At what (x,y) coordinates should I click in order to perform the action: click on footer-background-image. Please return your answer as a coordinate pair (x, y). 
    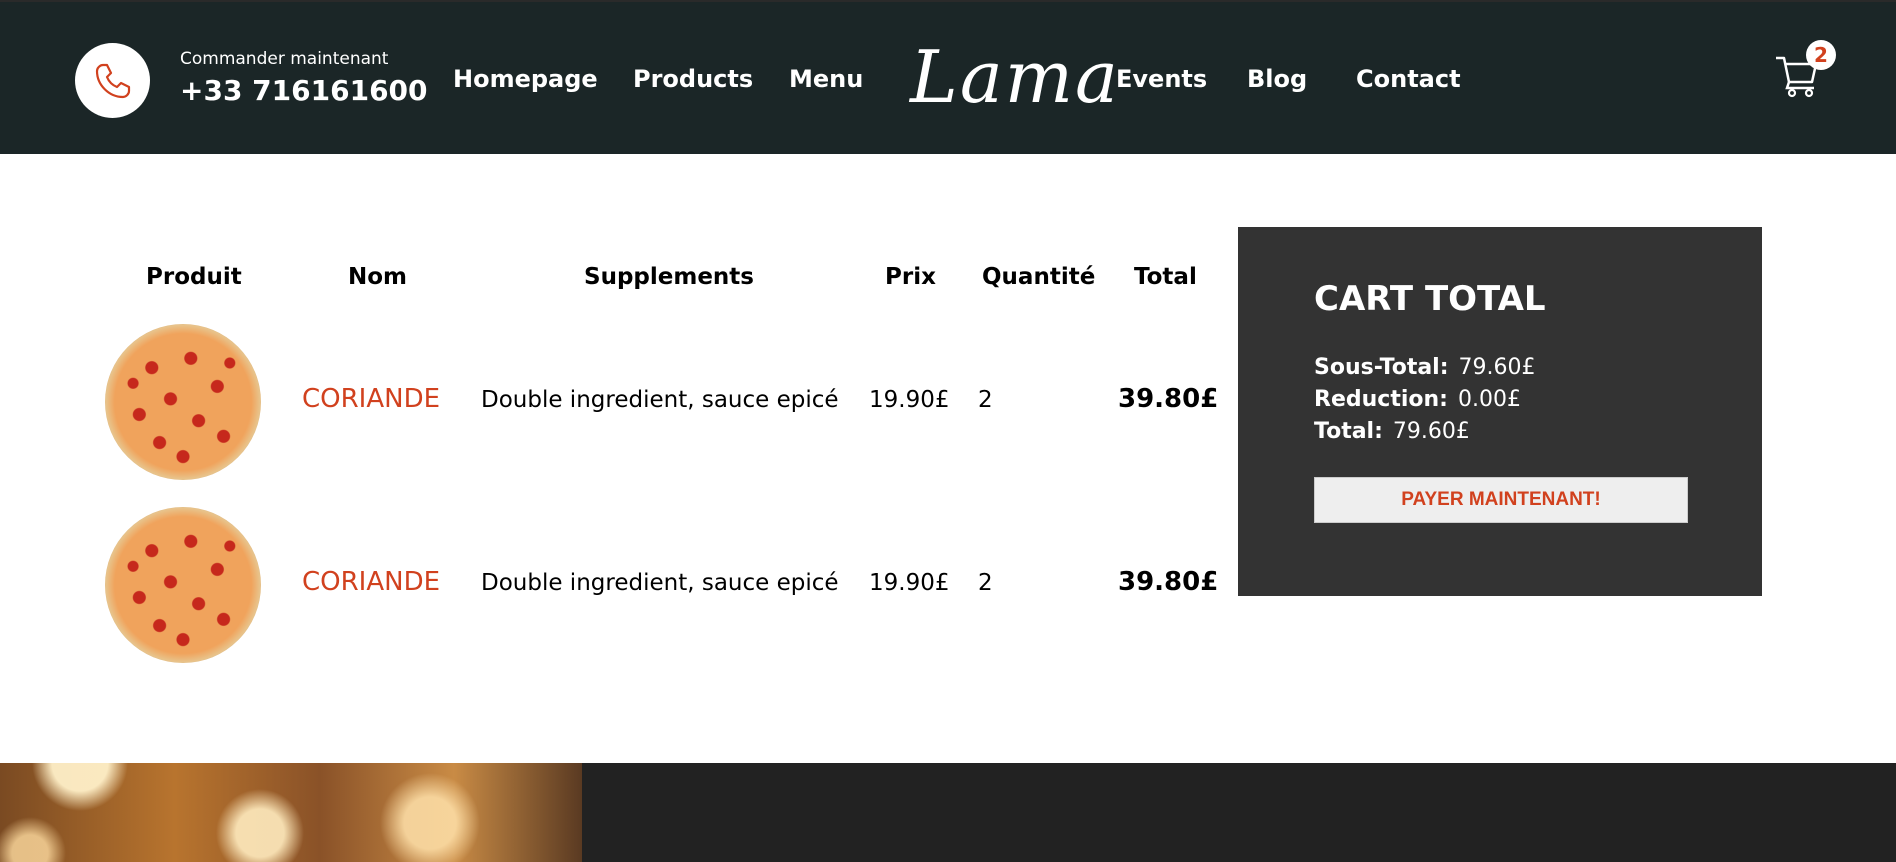
    Looking at the image, I should click on (291, 812).